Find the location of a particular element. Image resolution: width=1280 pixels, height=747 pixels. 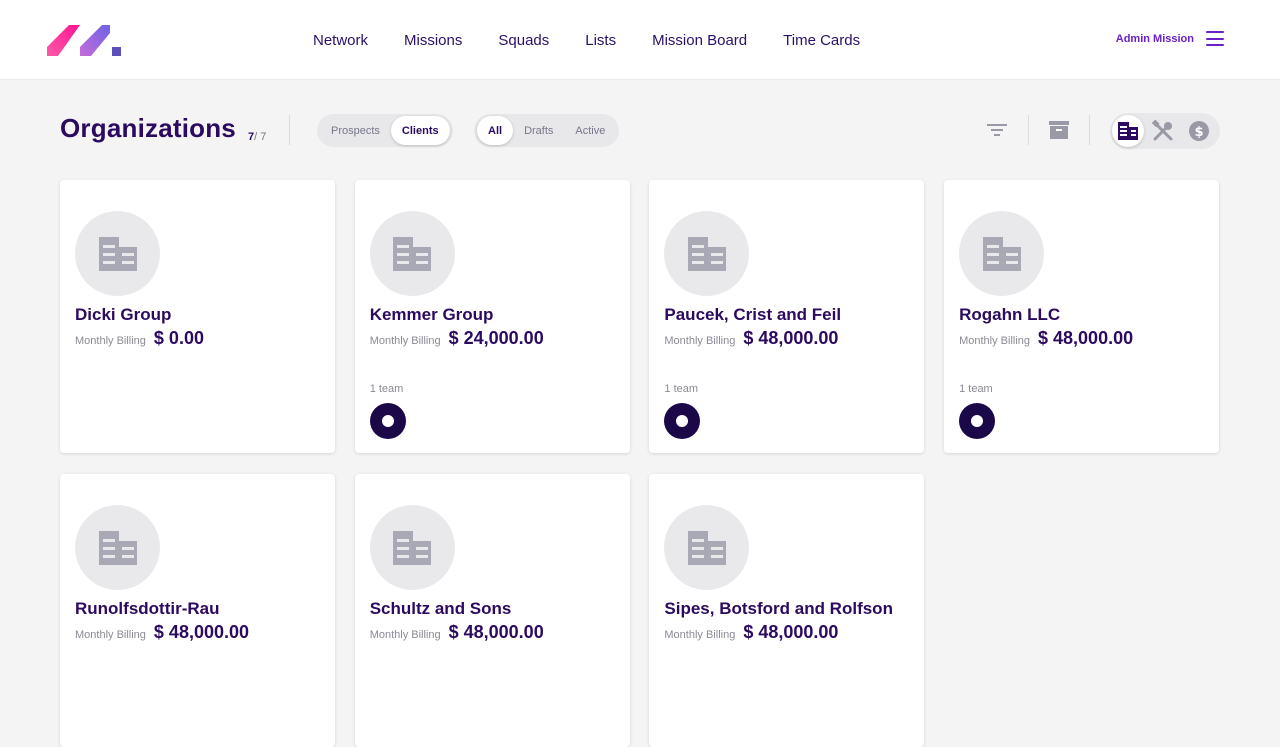

filter-icon is located at coordinates (997, 130).